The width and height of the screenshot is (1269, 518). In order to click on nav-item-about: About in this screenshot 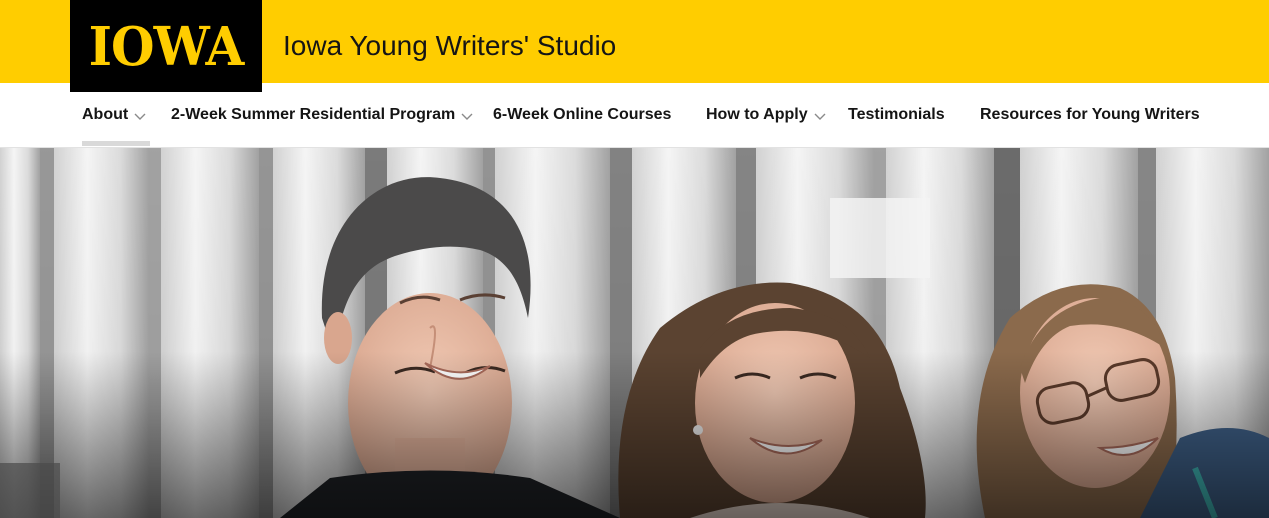, I will do `click(114, 115)`.